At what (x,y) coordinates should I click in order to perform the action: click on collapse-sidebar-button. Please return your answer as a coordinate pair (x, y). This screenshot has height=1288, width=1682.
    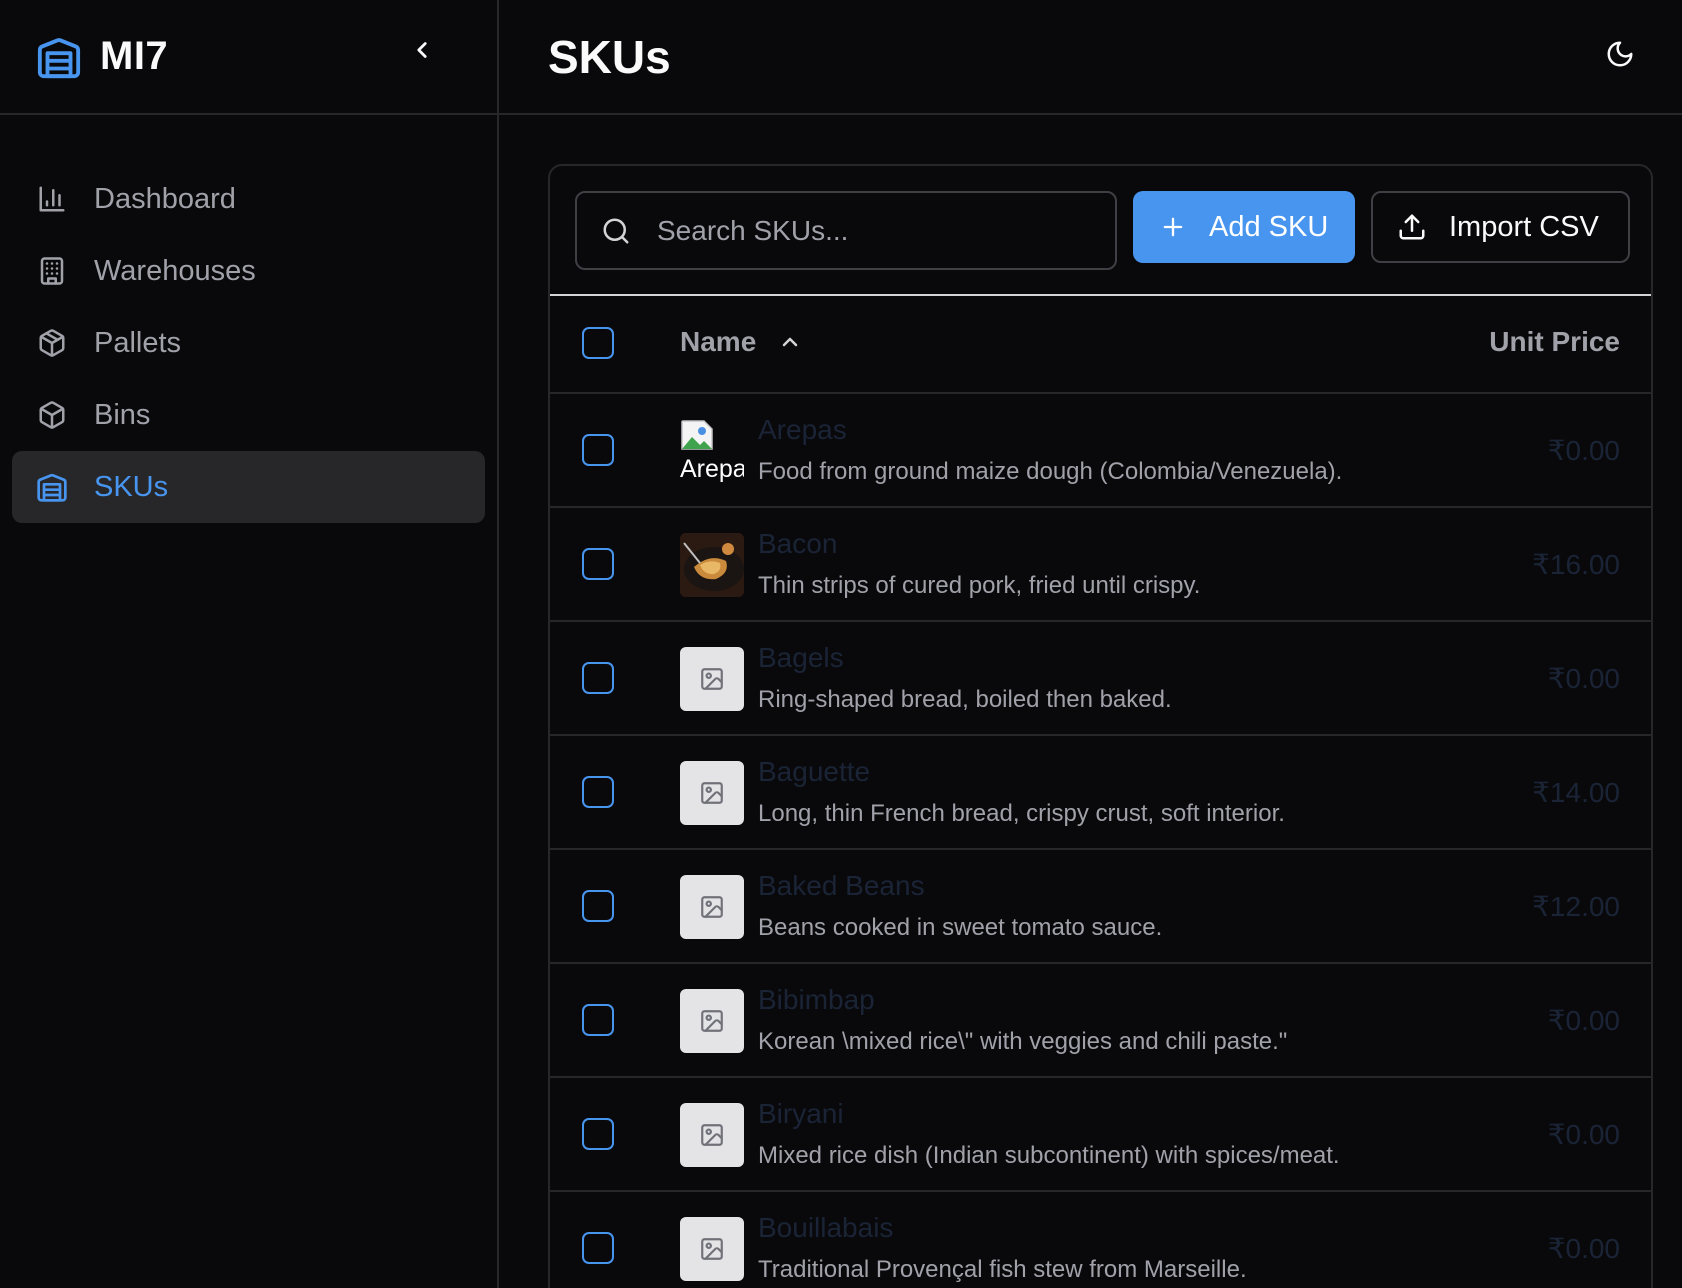
    Looking at the image, I should click on (422, 50).